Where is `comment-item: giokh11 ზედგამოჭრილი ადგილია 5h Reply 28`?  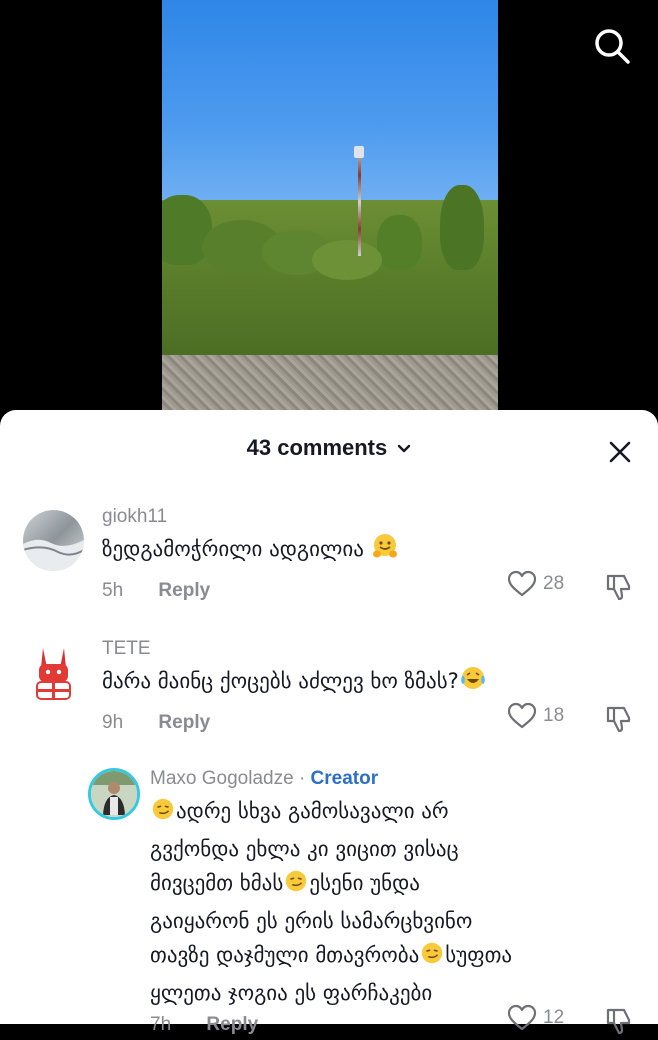 comment-item: giokh11 ზედგამოჭრილი ადგილია 5h Reply 28 is located at coordinates (329, 561).